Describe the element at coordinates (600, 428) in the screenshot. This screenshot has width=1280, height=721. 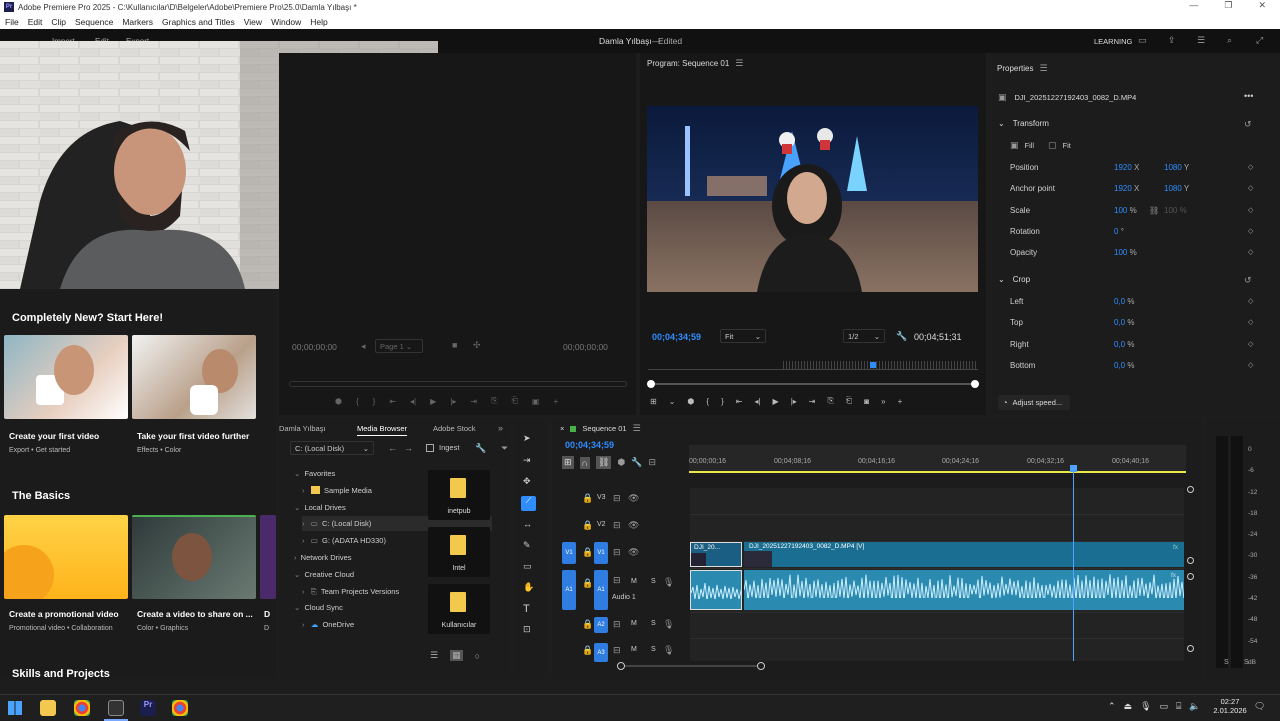
I see `sequence-tab: × Sequence 01 ☰` at that location.